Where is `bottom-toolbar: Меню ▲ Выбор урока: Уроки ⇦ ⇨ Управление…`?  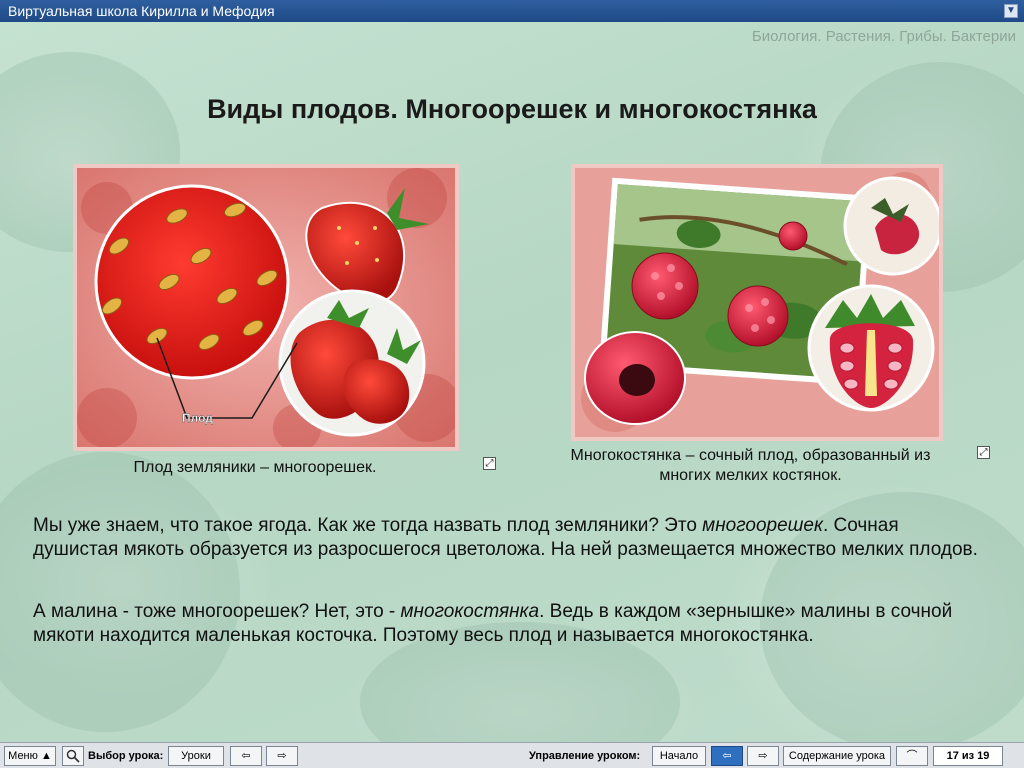
bottom-toolbar: Меню ▲ Выбор урока: Уроки ⇦ ⇨ Управление… is located at coordinates (512, 755).